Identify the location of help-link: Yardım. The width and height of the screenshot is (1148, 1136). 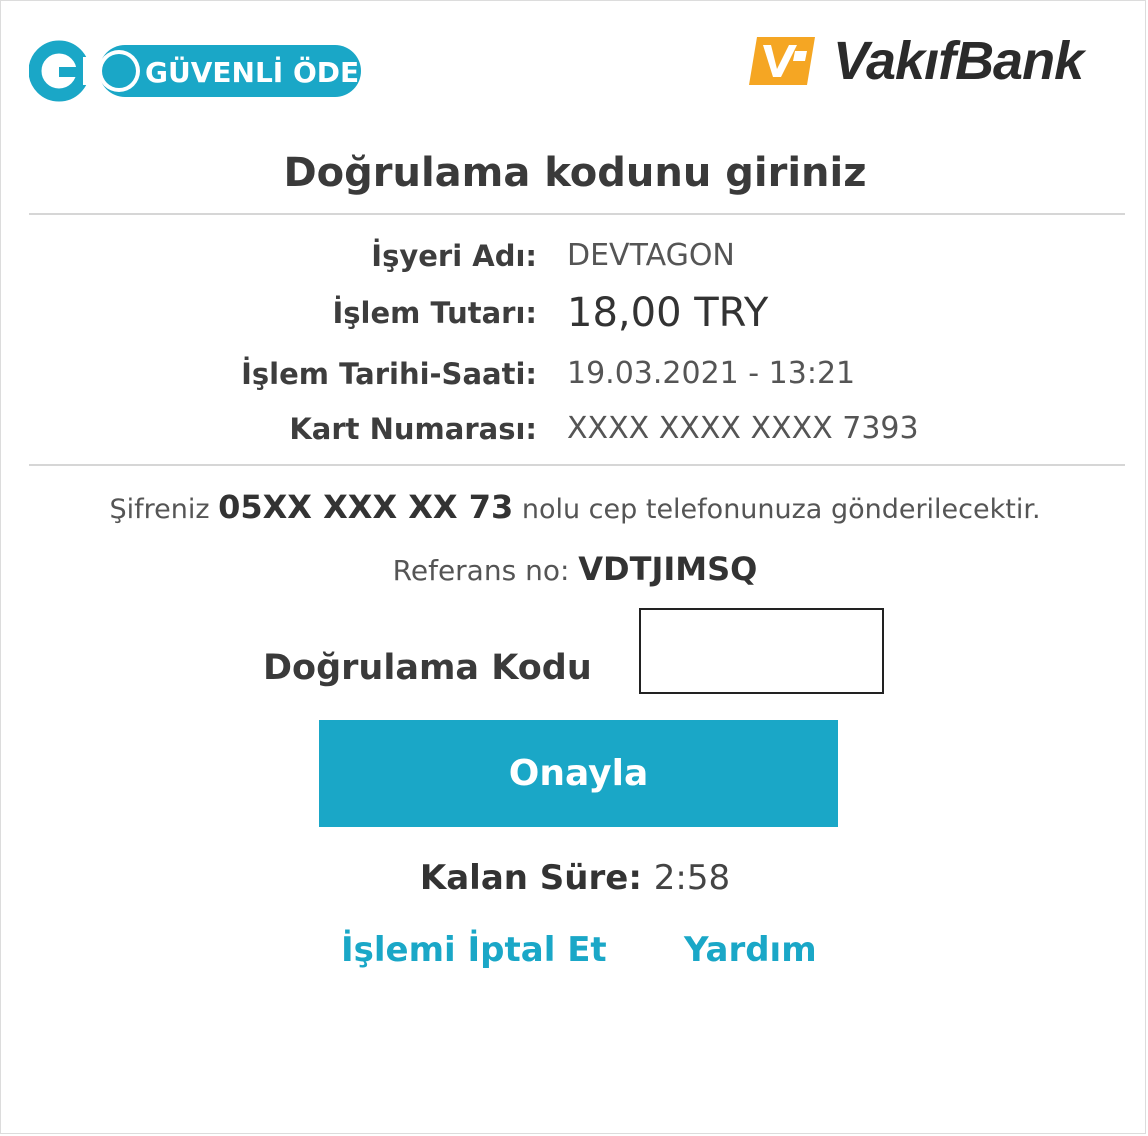
(750, 950).